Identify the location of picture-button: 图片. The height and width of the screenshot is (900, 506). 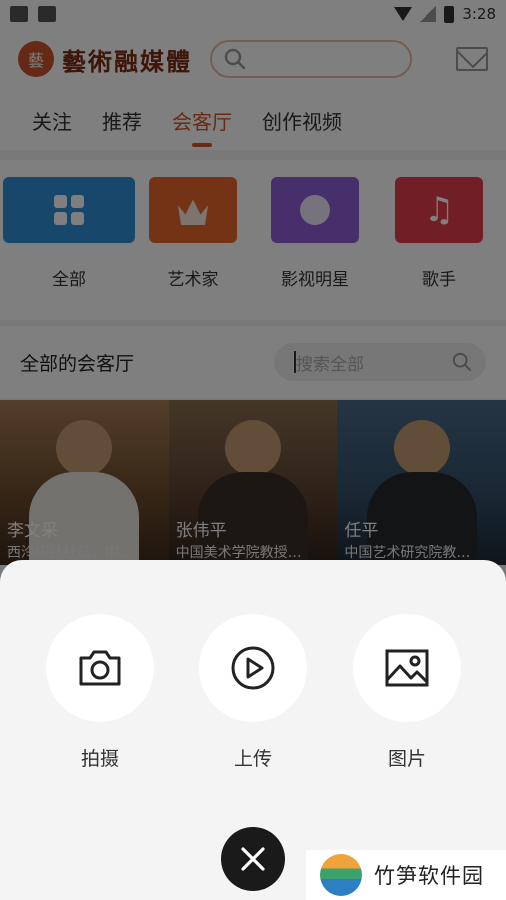
(407, 692).